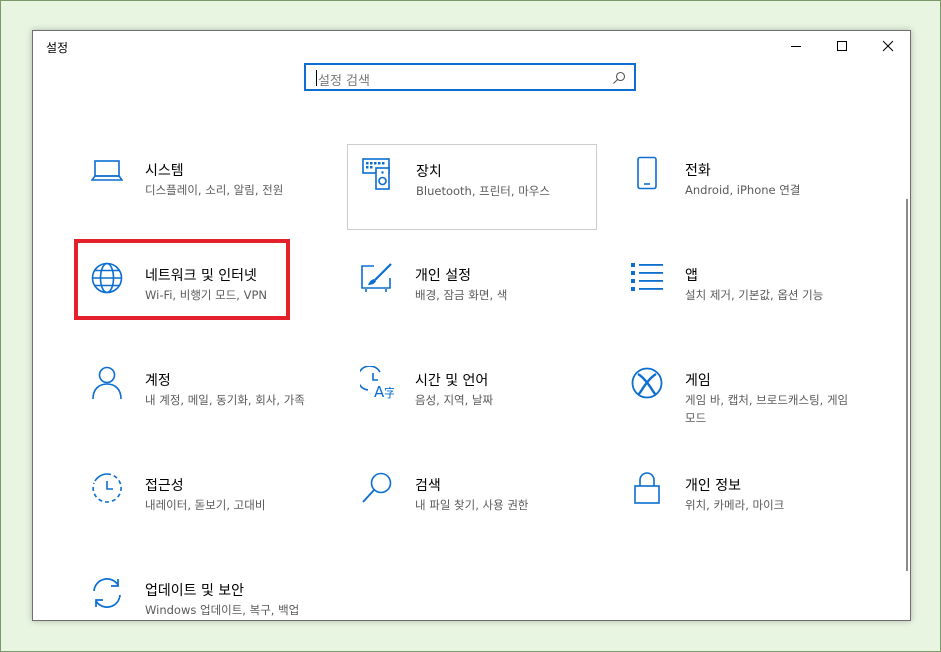 The image size is (941, 652). What do you see at coordinates (107, 384) in the screenshot?
I see `person-icon` at bounding box center [107, 384].